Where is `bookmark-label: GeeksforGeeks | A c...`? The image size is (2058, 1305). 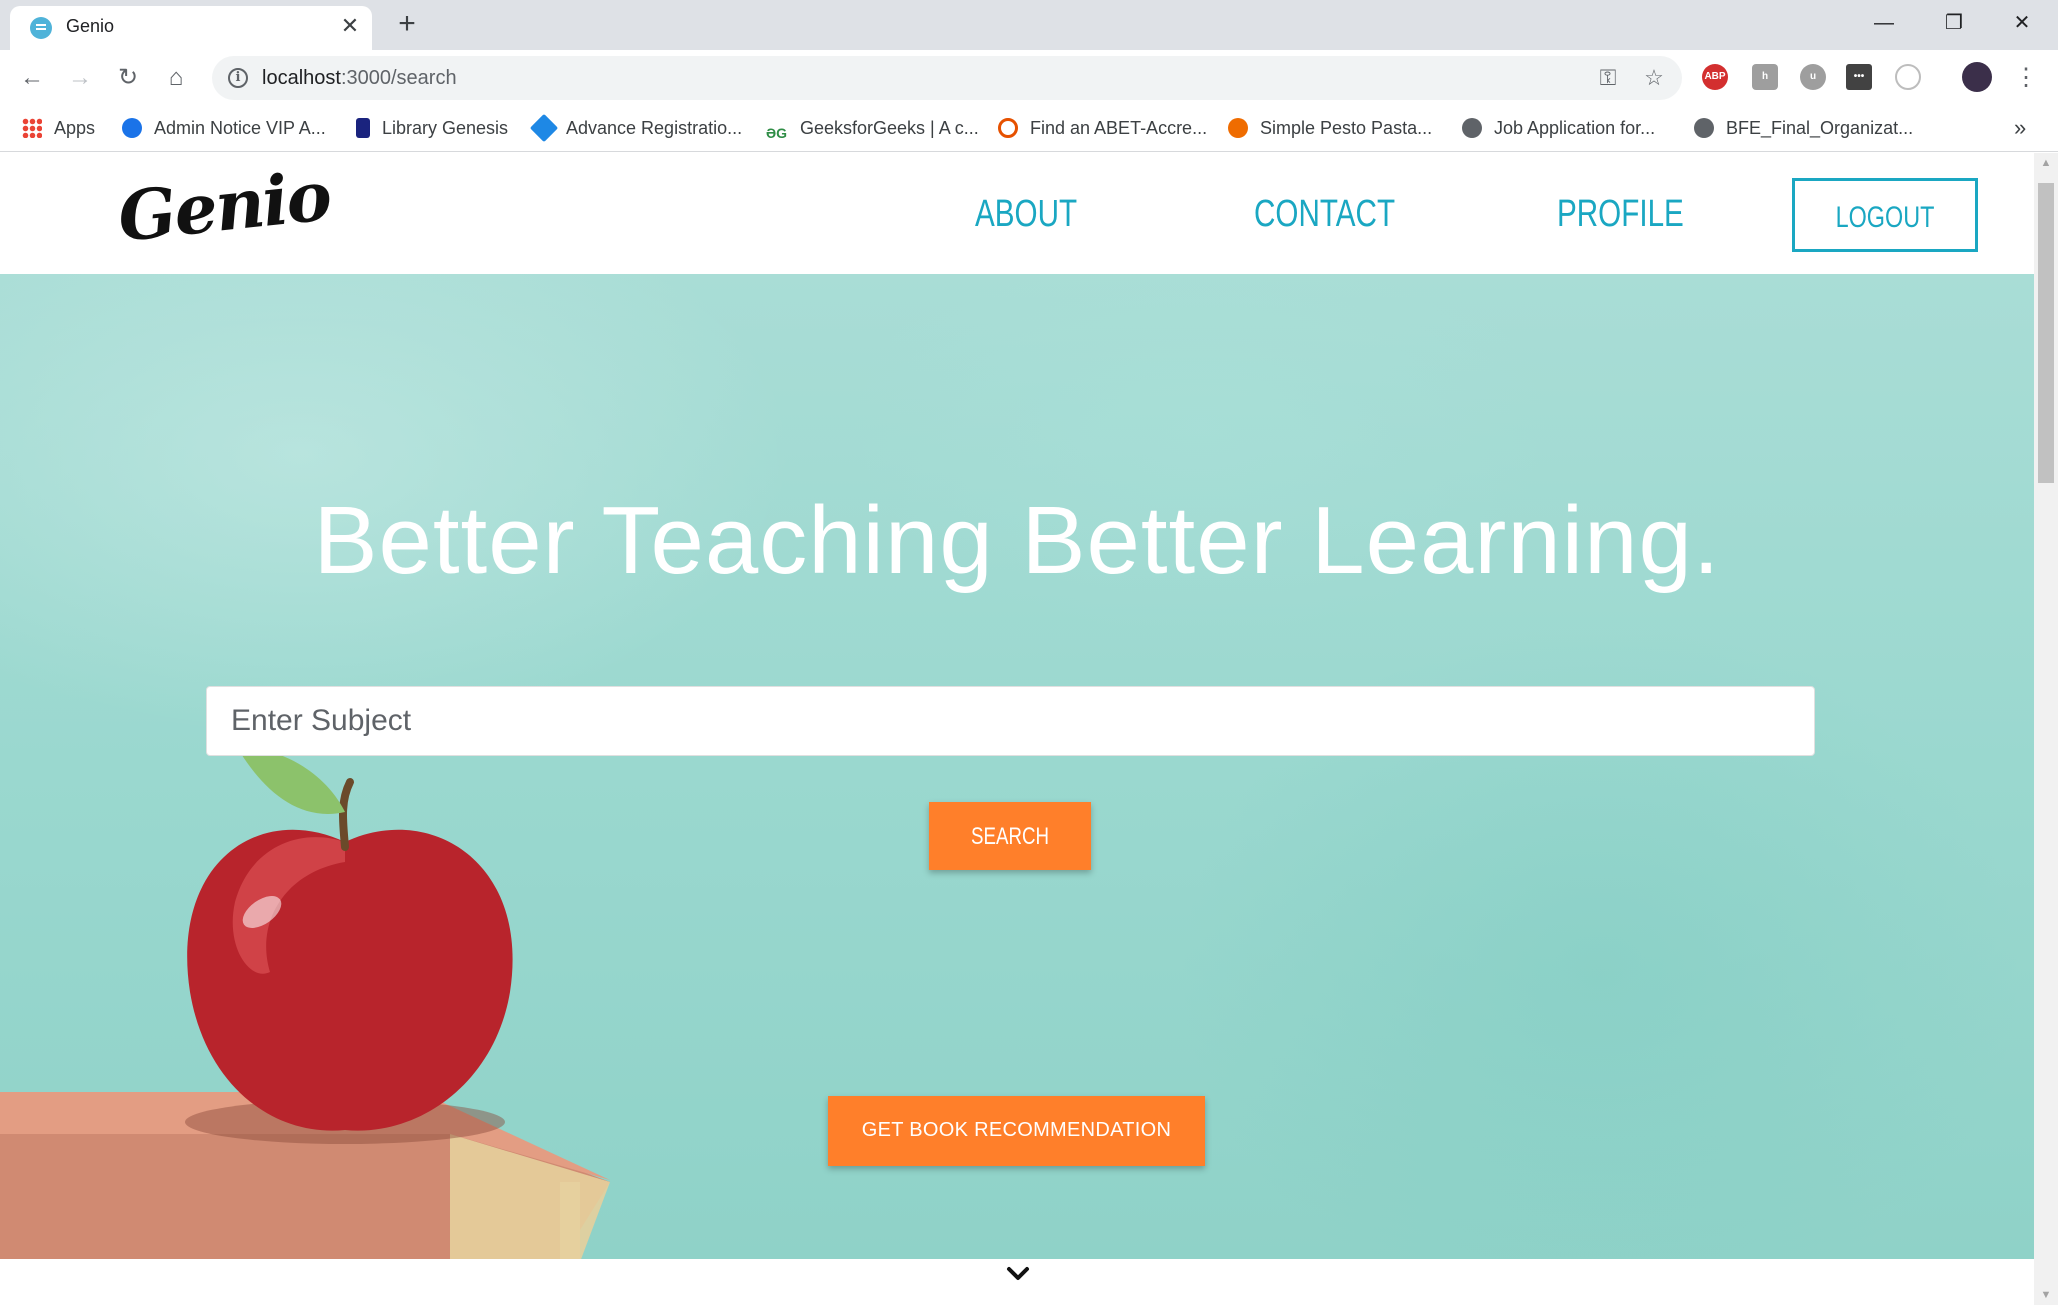 bookmark-label: GeeksforGeeks | A c... is located at coordinates (889, 128).